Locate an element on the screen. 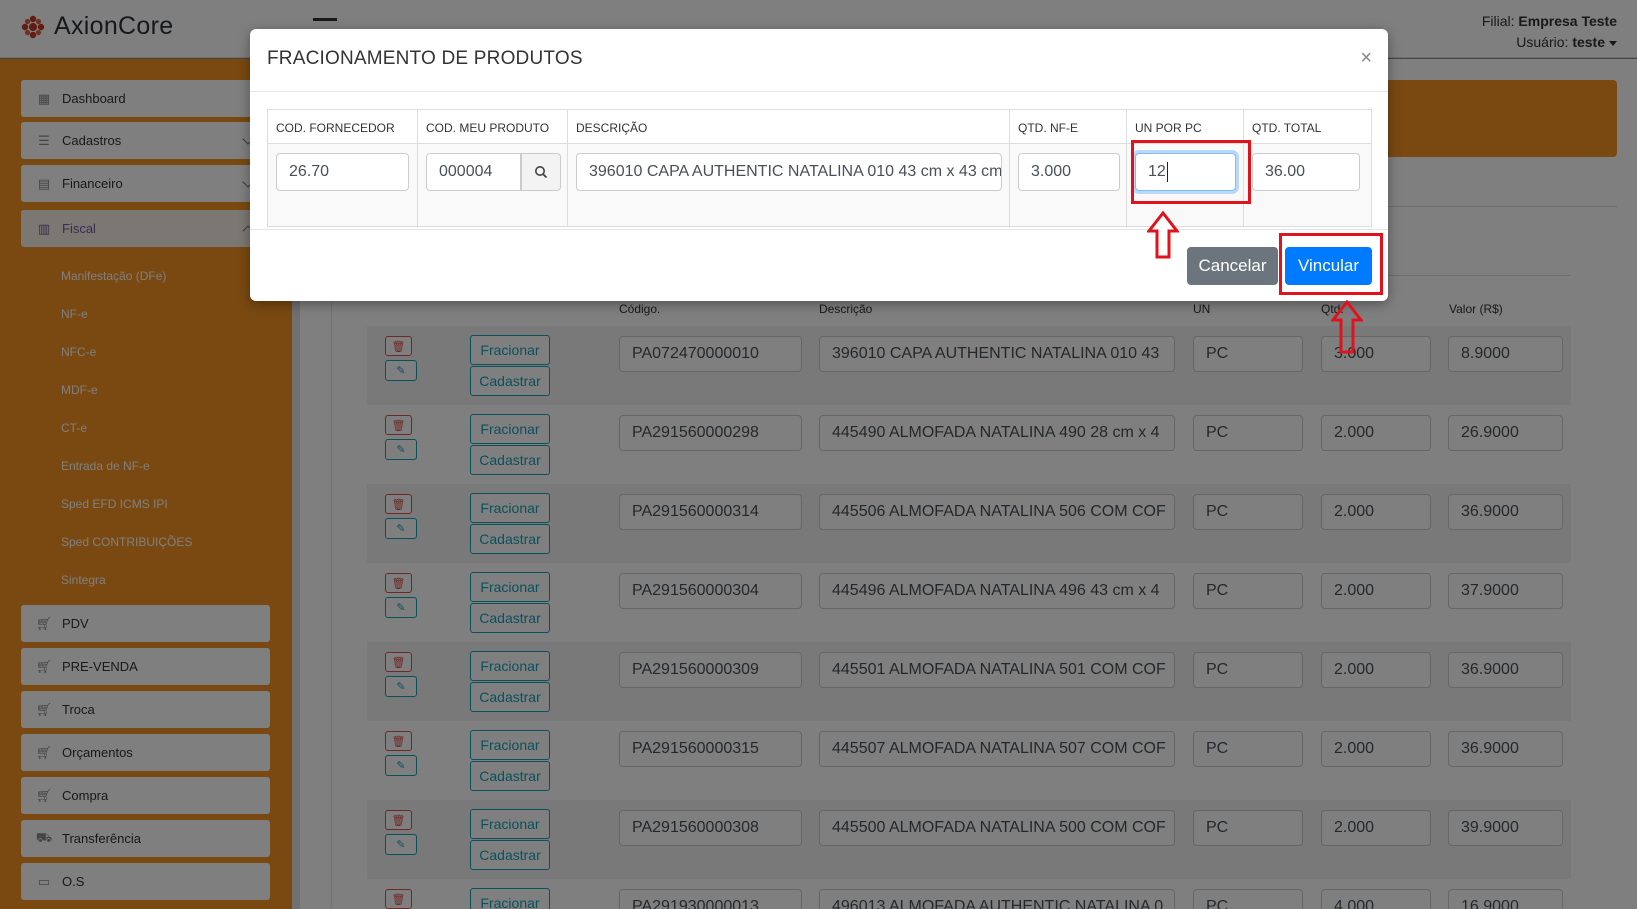  header-label: COD. FORNECEDOR is located at coordinates (335, 128).